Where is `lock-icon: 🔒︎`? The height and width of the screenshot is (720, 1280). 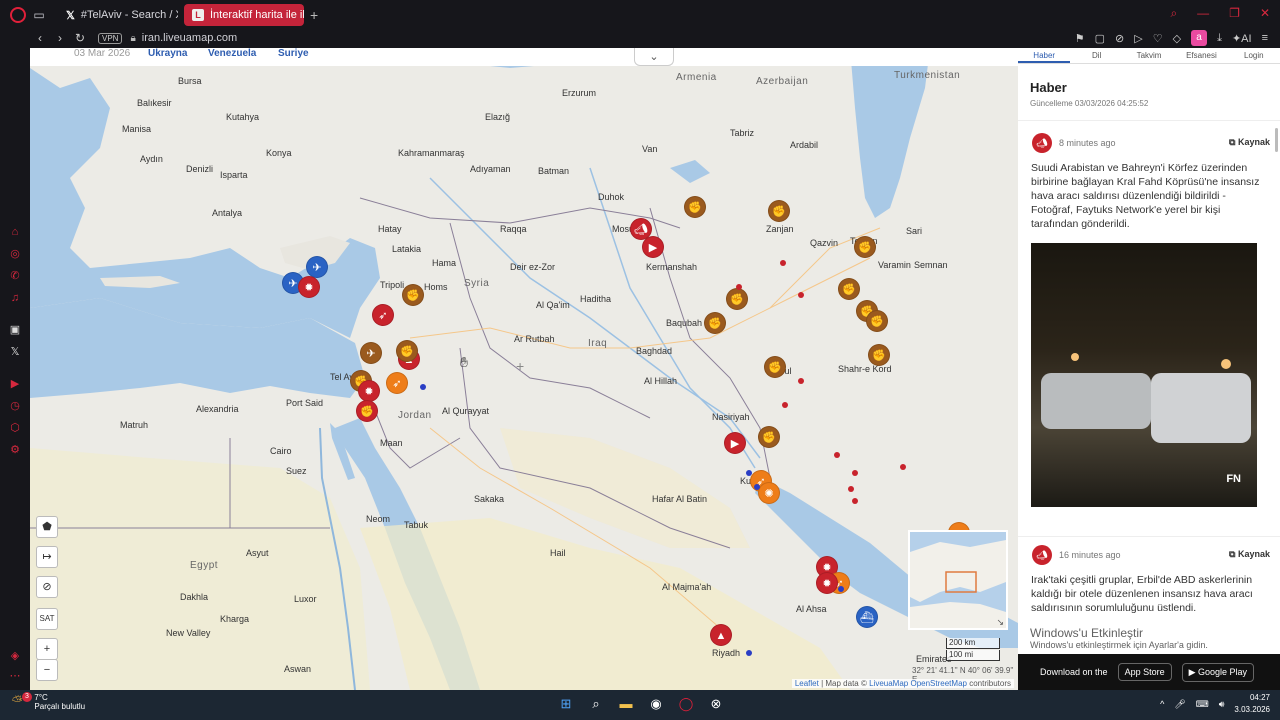 lock-icon: 🔒︎ is located at coordinates (132, 38).